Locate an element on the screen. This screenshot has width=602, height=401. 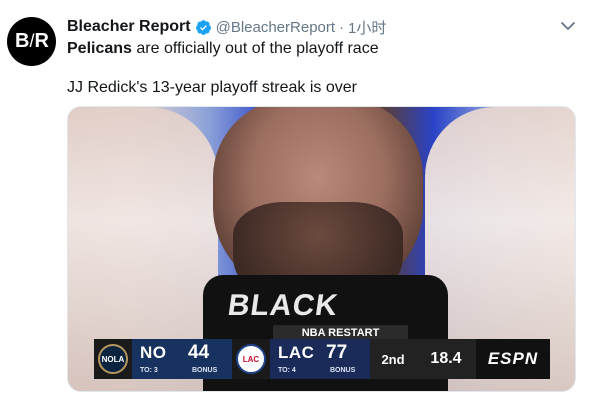
pelicans-logo-icon: NOLA is located at coordinates (113, 359).